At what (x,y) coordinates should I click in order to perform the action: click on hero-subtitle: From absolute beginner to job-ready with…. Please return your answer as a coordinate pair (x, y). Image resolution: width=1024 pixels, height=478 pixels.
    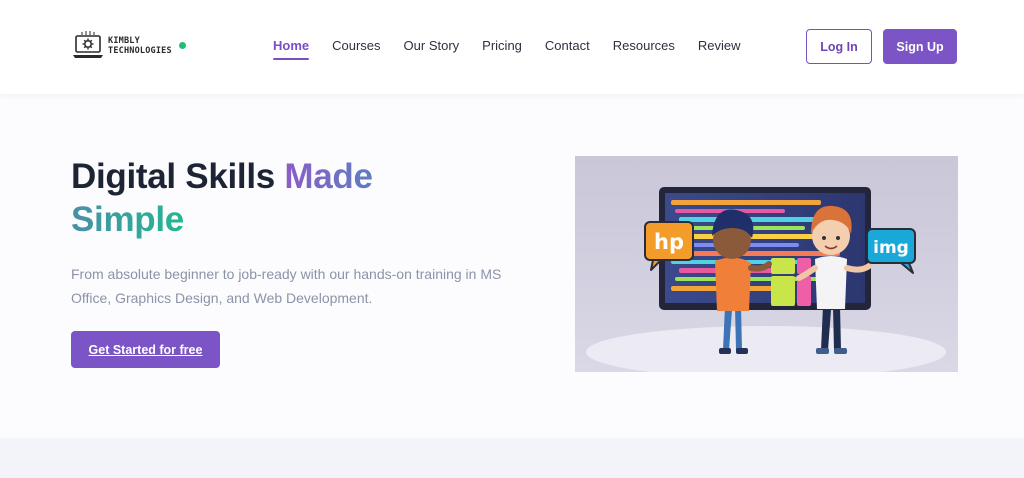
    Looking at the image, I should click on (286, 286).